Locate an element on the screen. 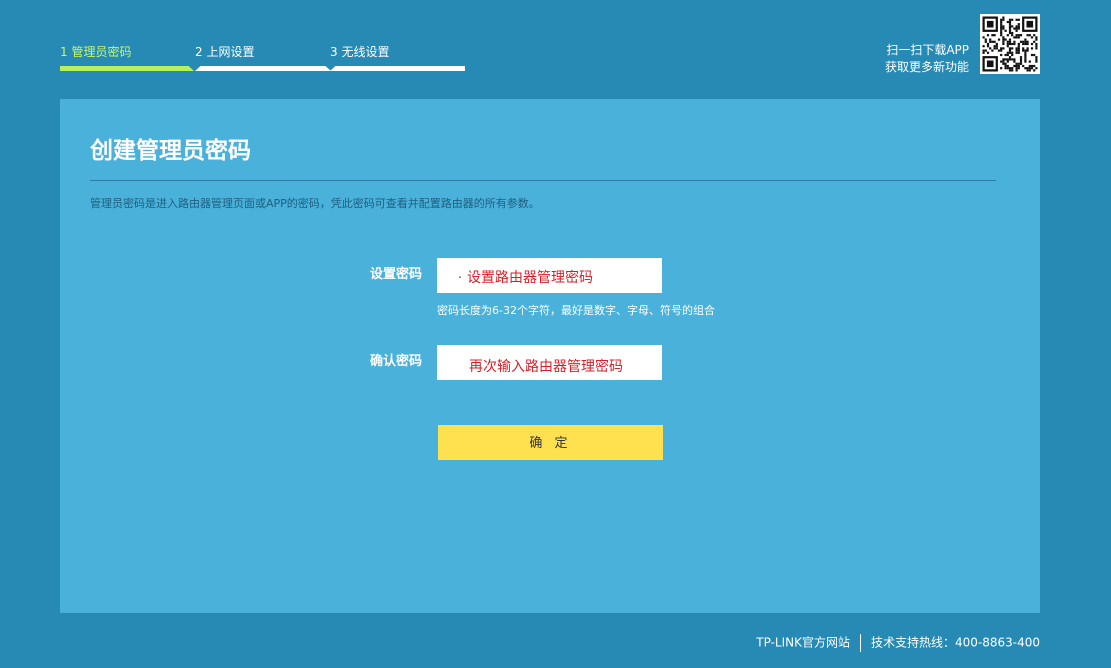 The height and width of the screenshot is (668, 1111). setup-steps: 1 管理员密码 2 上网设置 3 无线设置 is located at coordinates (270, 59).